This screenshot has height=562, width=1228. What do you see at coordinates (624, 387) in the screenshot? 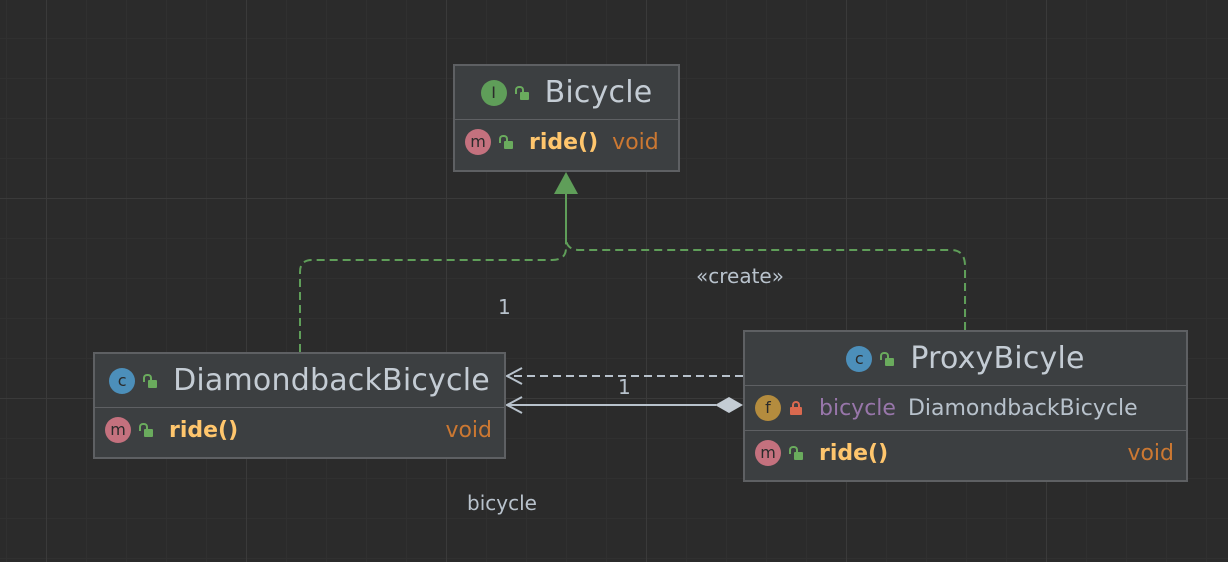
I see `aggregation-multiplicity-label: 1` at bounding box center [624, 387].